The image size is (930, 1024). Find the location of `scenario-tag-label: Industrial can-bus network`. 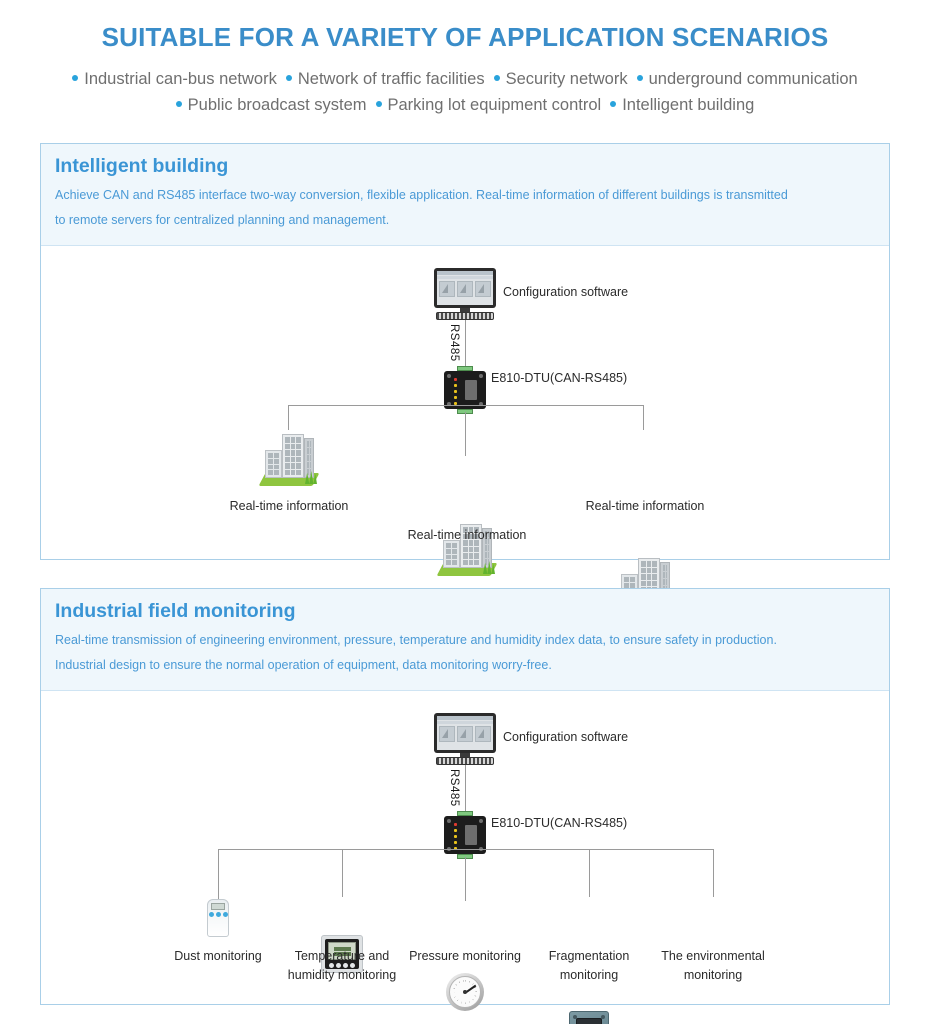

scenario-tag-label: Industrial can-bus network is located at coordinates (180, 79).